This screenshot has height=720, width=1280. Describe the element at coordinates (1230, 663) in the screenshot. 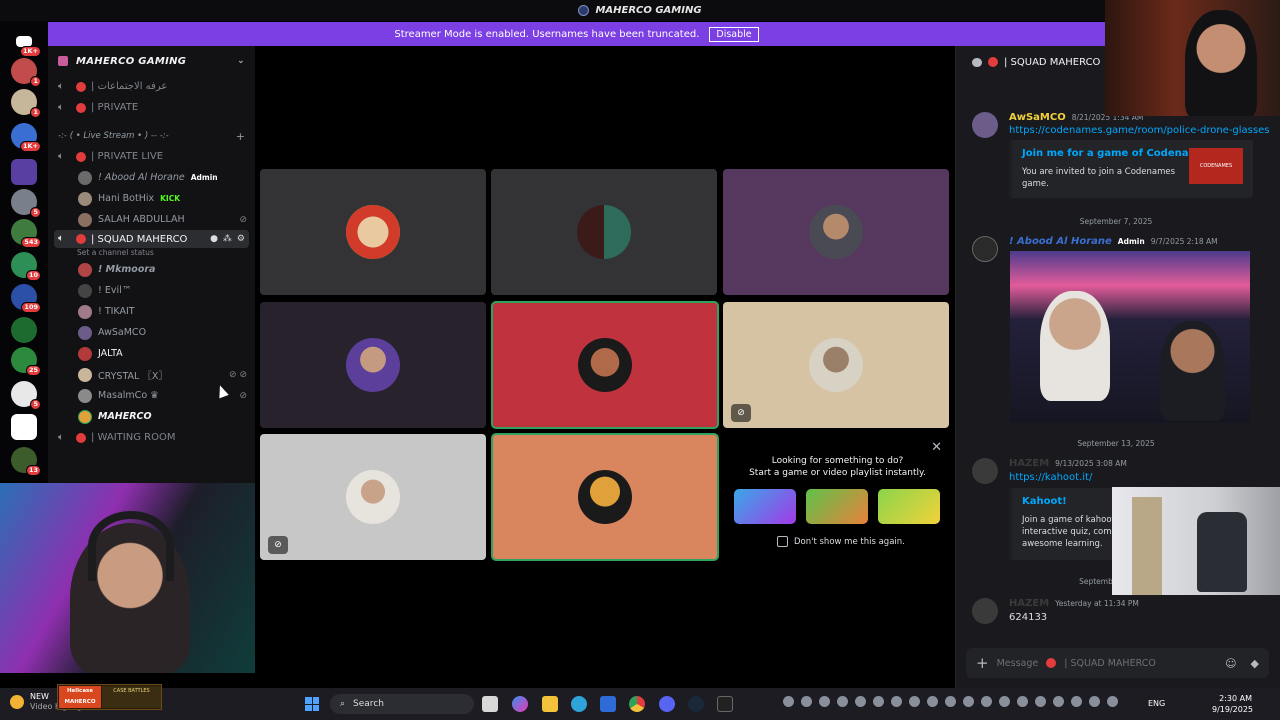

I see `emoji-icon: ☺` at that location.